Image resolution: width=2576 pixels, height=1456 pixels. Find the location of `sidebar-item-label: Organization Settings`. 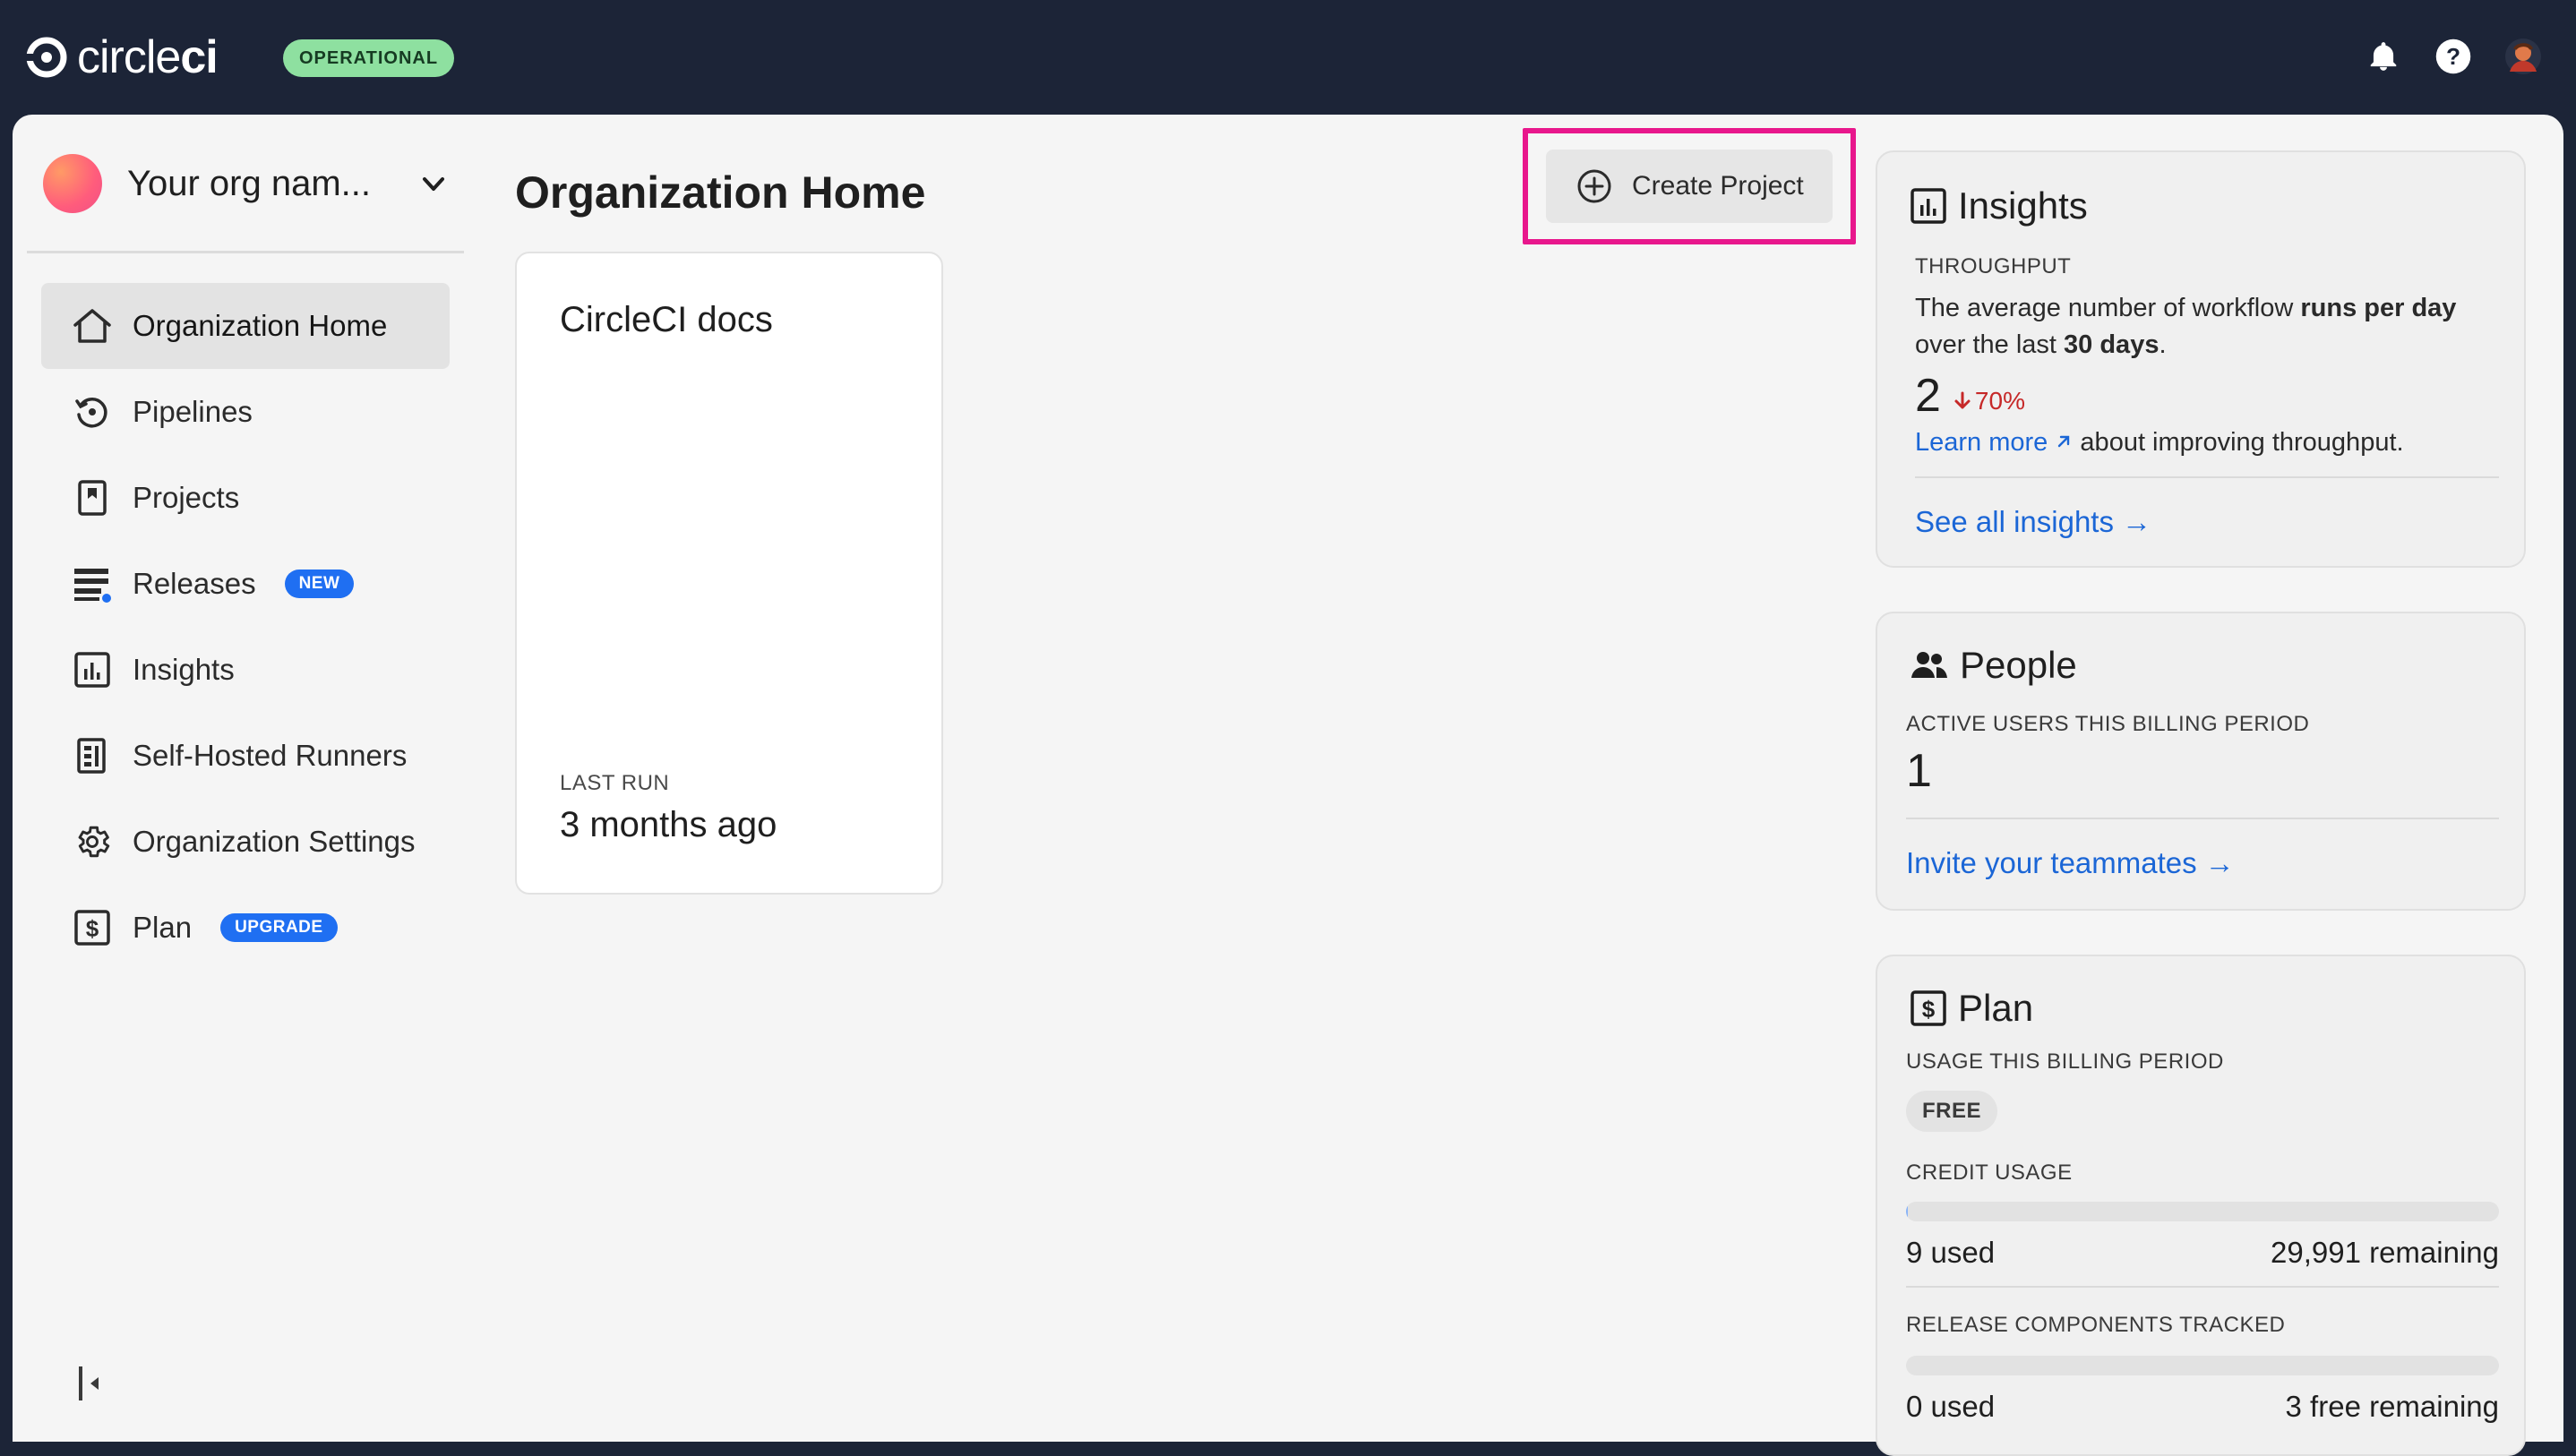

sidebar-item-label: Organization Settings is located at coordinates (274, 841).